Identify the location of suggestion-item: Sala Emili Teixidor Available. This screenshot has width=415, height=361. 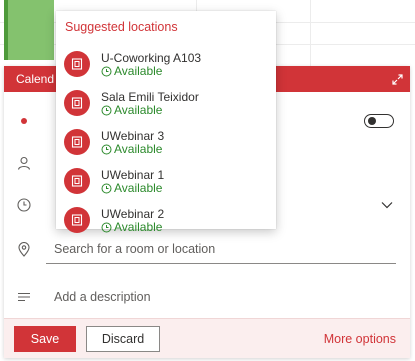
(166, 105).